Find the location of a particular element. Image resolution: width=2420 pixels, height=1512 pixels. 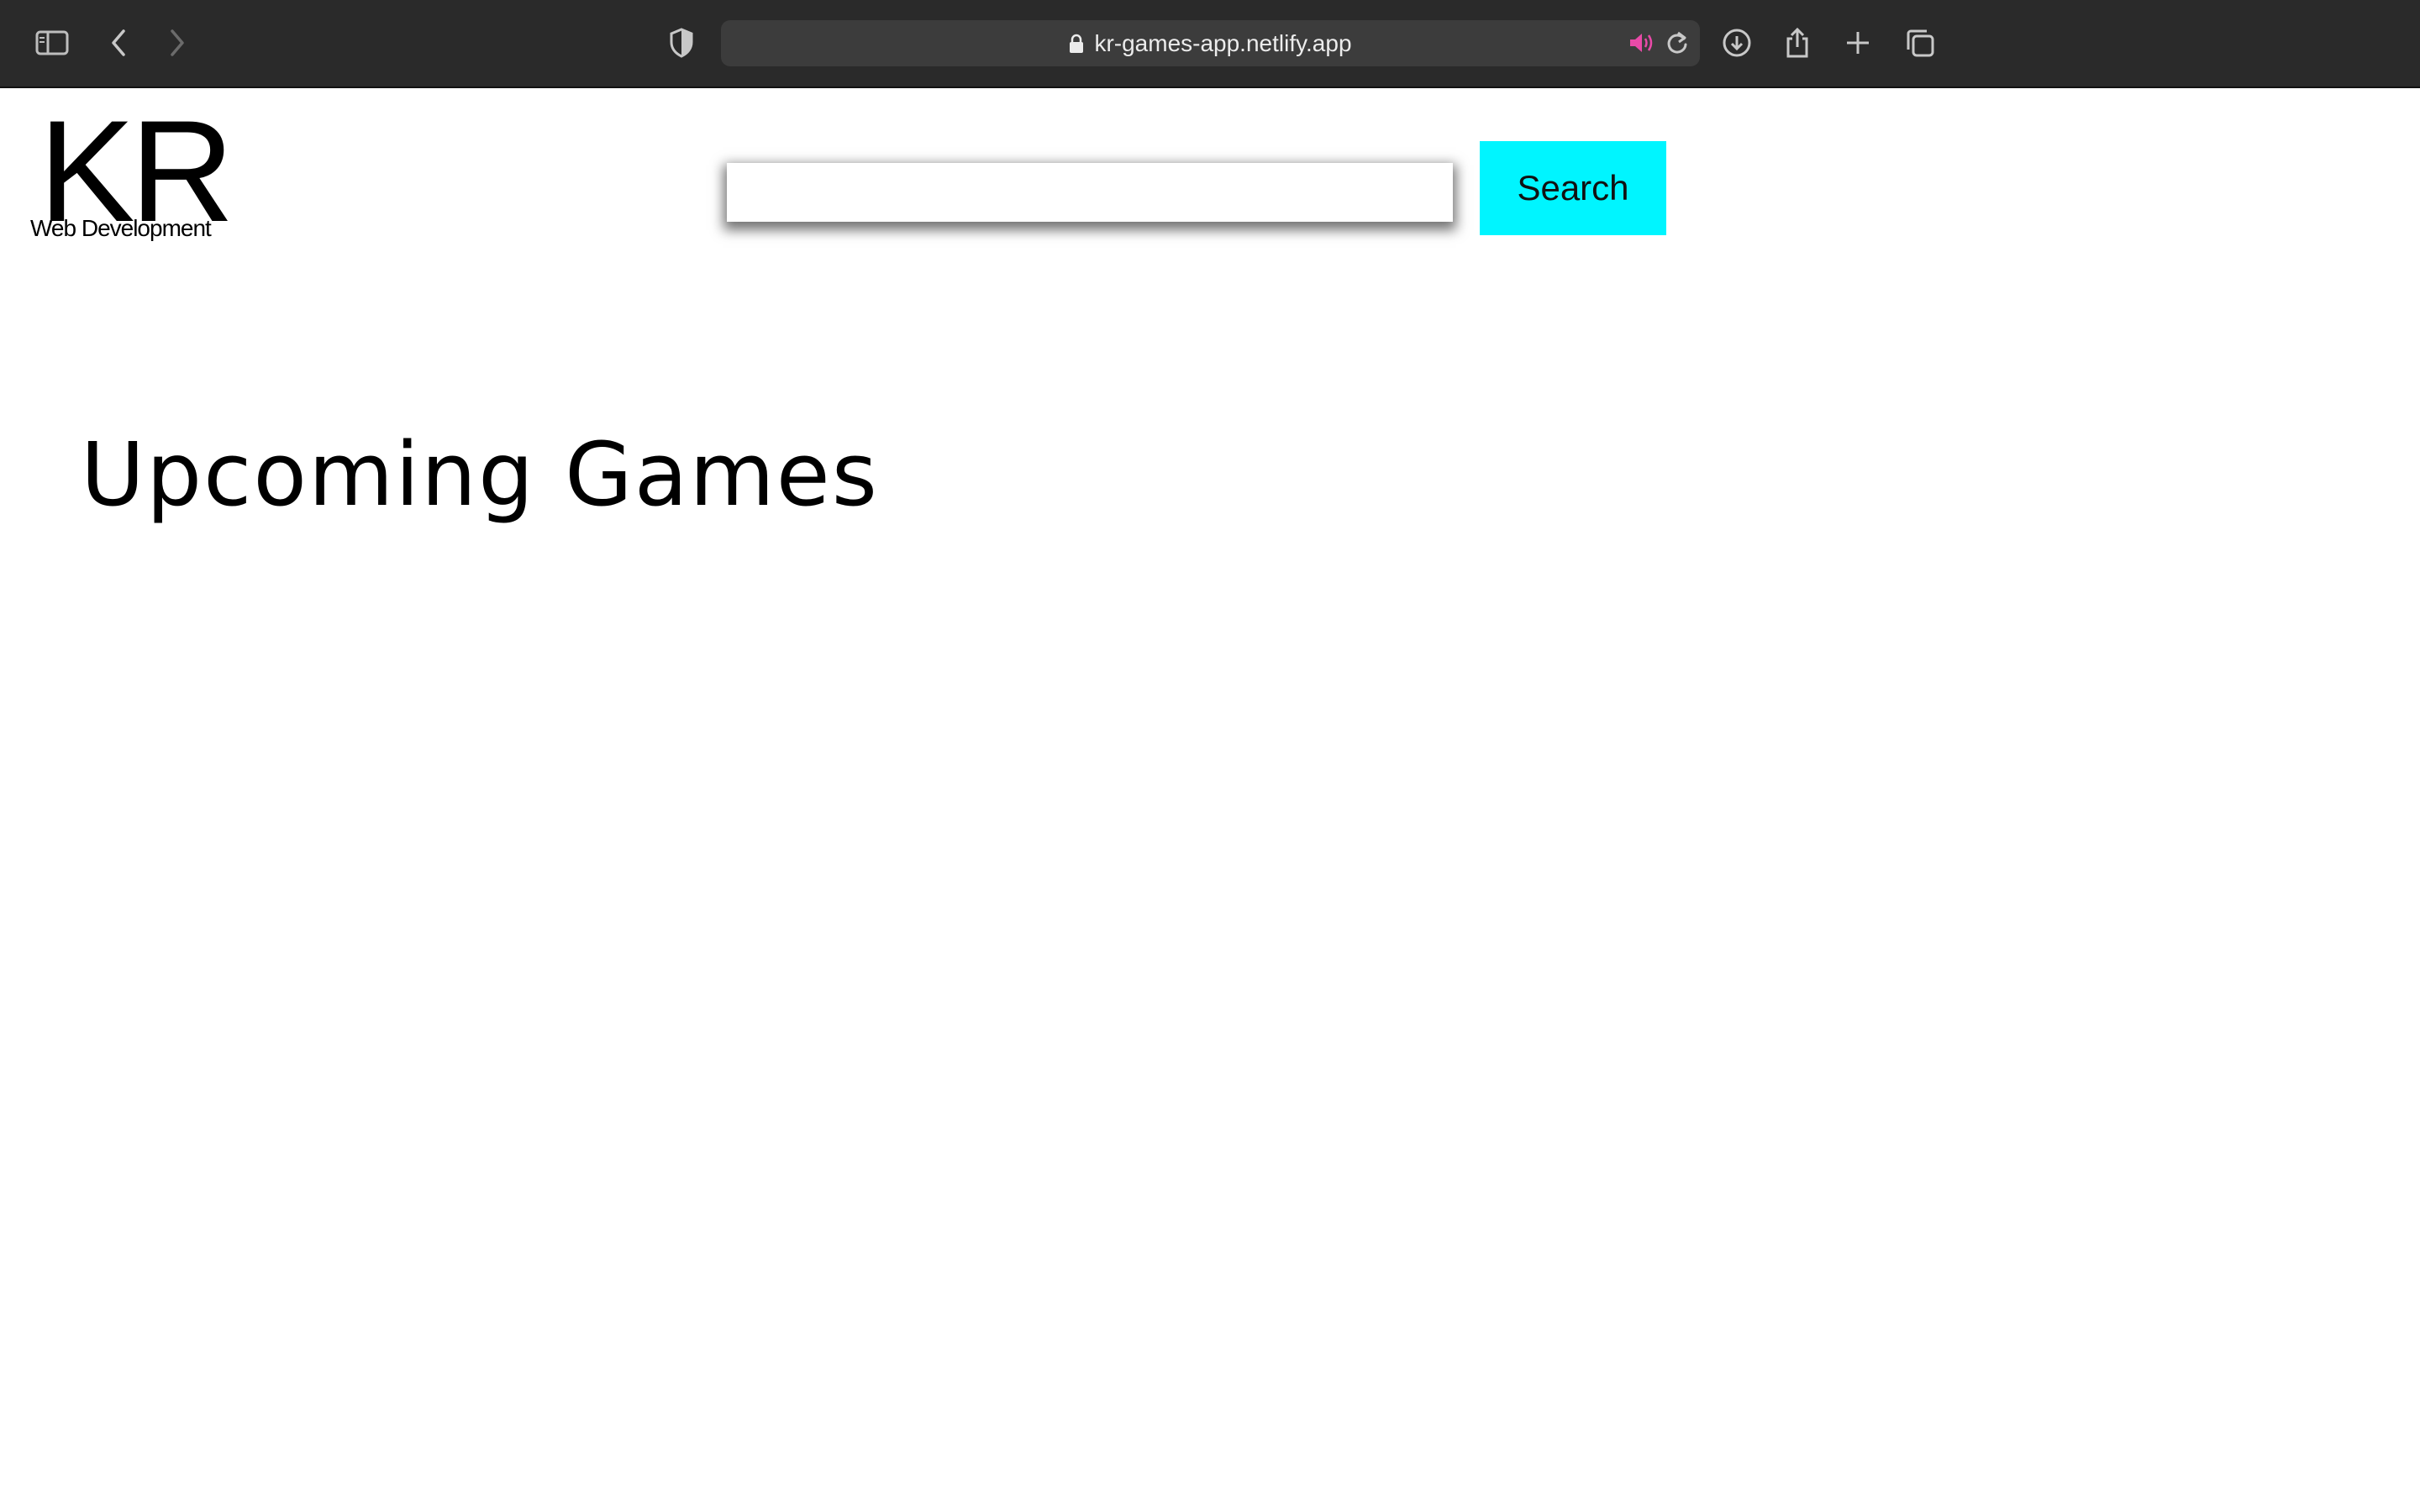

download-icon is located at coordinates (1737, 42).